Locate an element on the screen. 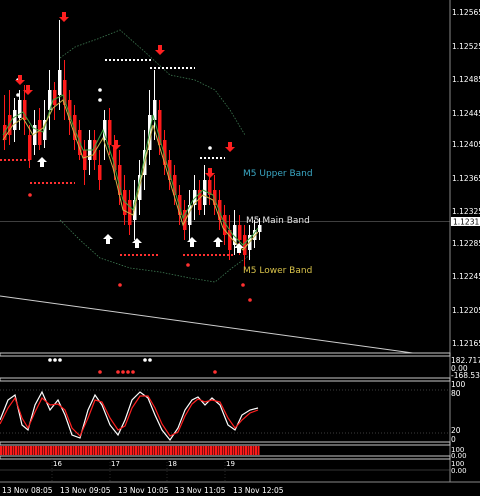 The image size is (480, 496). price-tick: 1.12525 is located at coordinates (466, 46).